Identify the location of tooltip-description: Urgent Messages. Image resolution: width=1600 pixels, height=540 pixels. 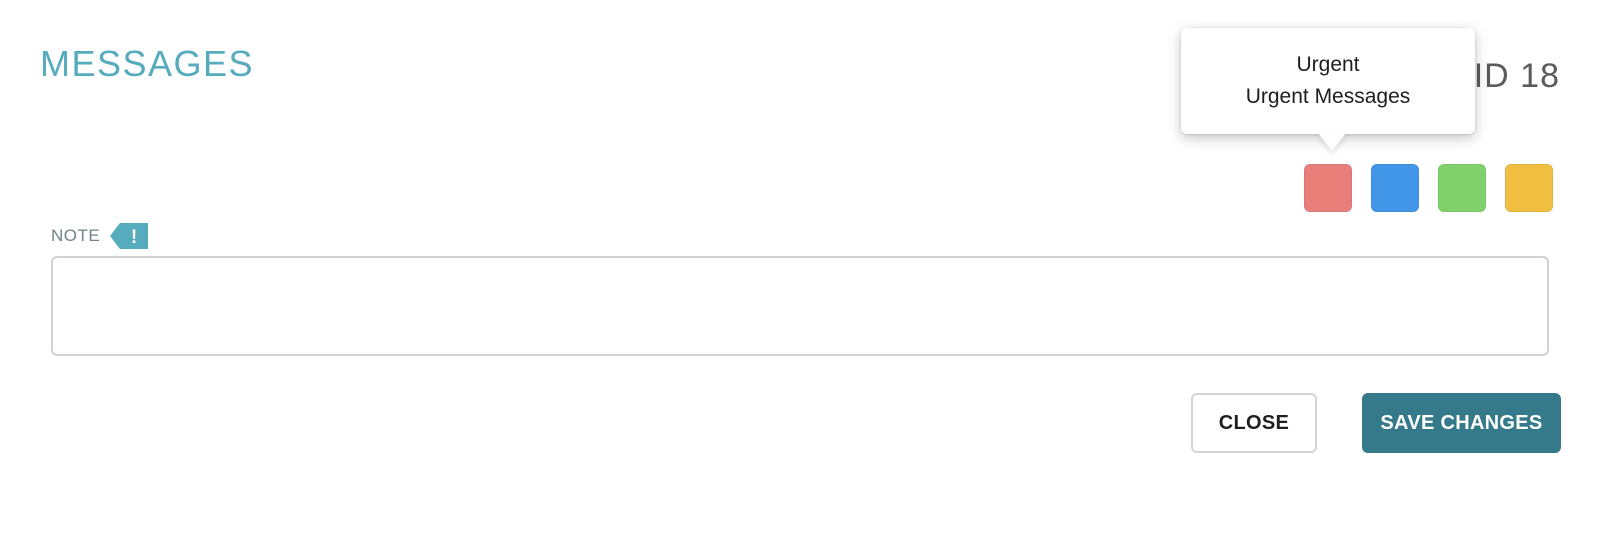
(1328, 96).